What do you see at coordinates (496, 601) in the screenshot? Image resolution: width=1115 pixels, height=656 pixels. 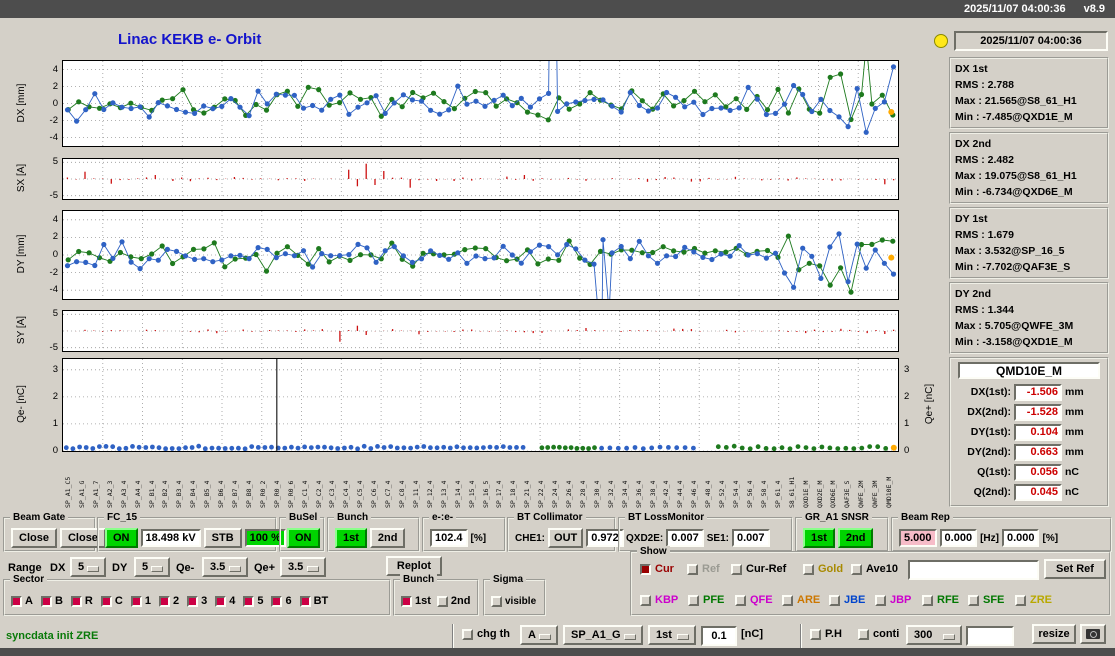 I see `sigma-visible-checkbox` at bounding box center [496, 601].